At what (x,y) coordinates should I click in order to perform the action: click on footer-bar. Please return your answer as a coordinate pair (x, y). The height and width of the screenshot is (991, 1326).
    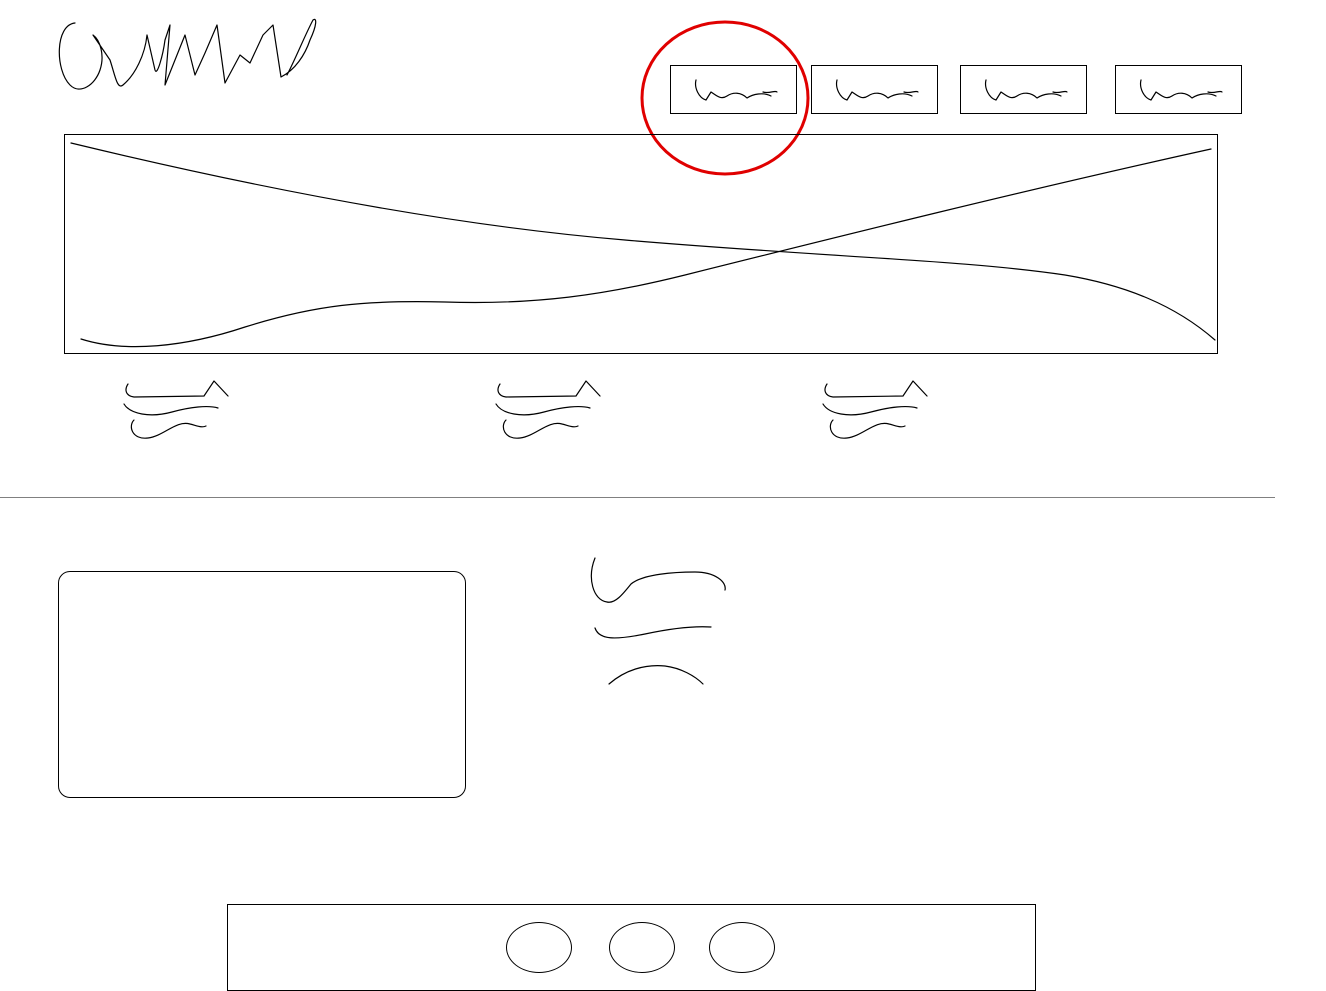
    Looking at the image, I should click on (631, 947).